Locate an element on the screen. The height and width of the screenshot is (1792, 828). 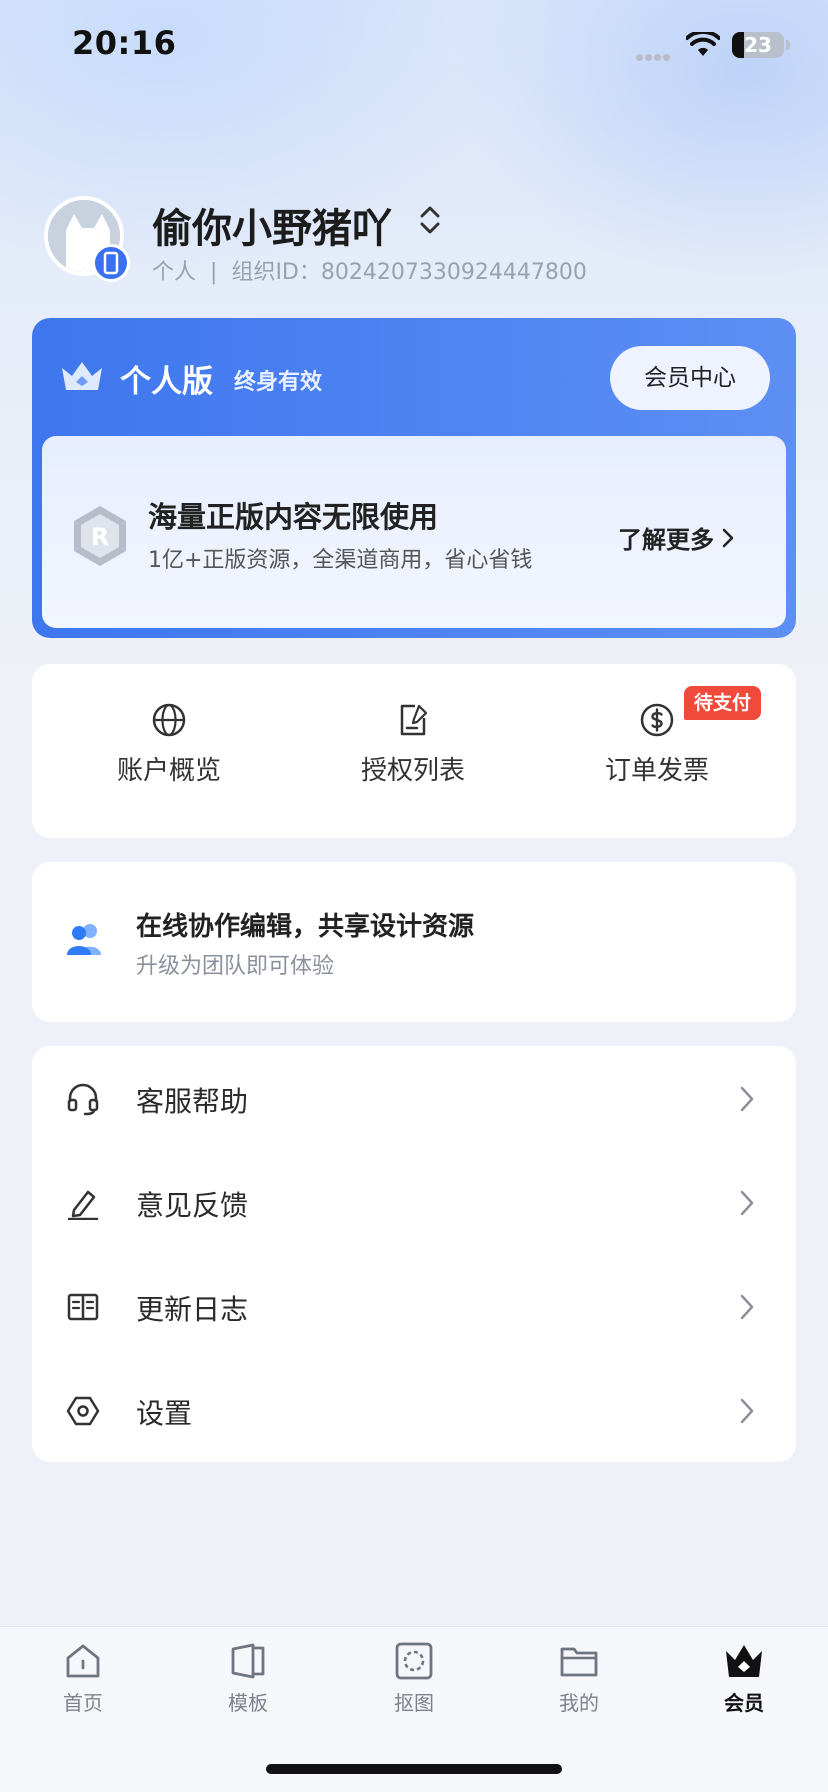
pending-payment-badge: 待支付 is located at coordinates (723, 703).